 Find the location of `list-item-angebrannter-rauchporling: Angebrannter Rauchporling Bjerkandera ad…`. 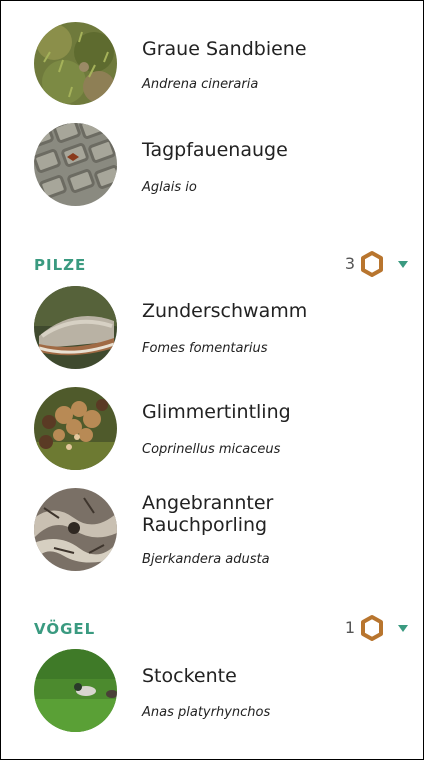

list-item-angebrannter-rauchporling: Angebrannter Rauchporling Bjerkandera ad… is located at coordinates (219, 530).